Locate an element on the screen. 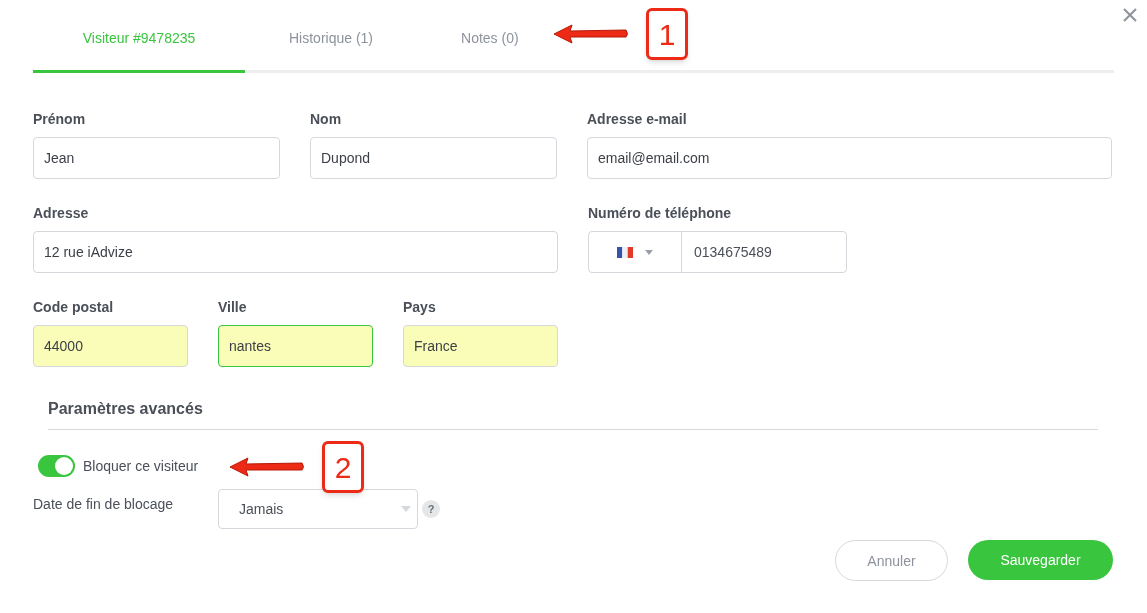 This screenshot has height=613, width=1147. field-label: Prénom is located at coordinates (60, 119).